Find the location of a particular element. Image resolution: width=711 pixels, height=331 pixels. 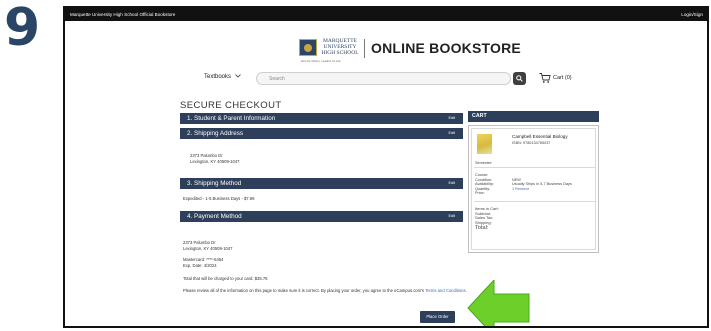

logo-wordmark: MARQUETTE UNIVERSITY HIGH SCHOOL is located at coordinates (340, 47).